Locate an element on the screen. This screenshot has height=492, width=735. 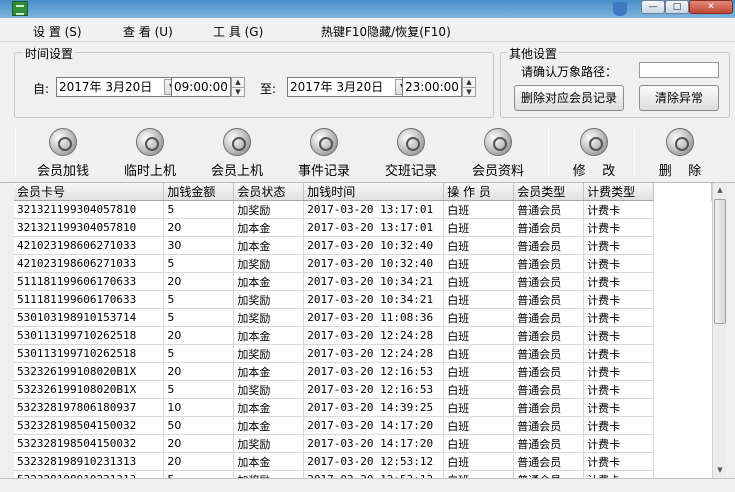
table-cell: 530103198910153714 is located at coordinates (89, 317).